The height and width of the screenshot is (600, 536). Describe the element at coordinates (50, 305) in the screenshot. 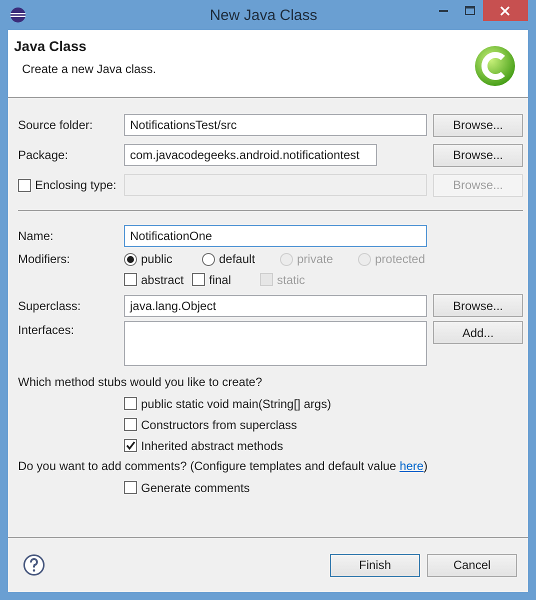

I see `field-label: Superclass:` at that location.